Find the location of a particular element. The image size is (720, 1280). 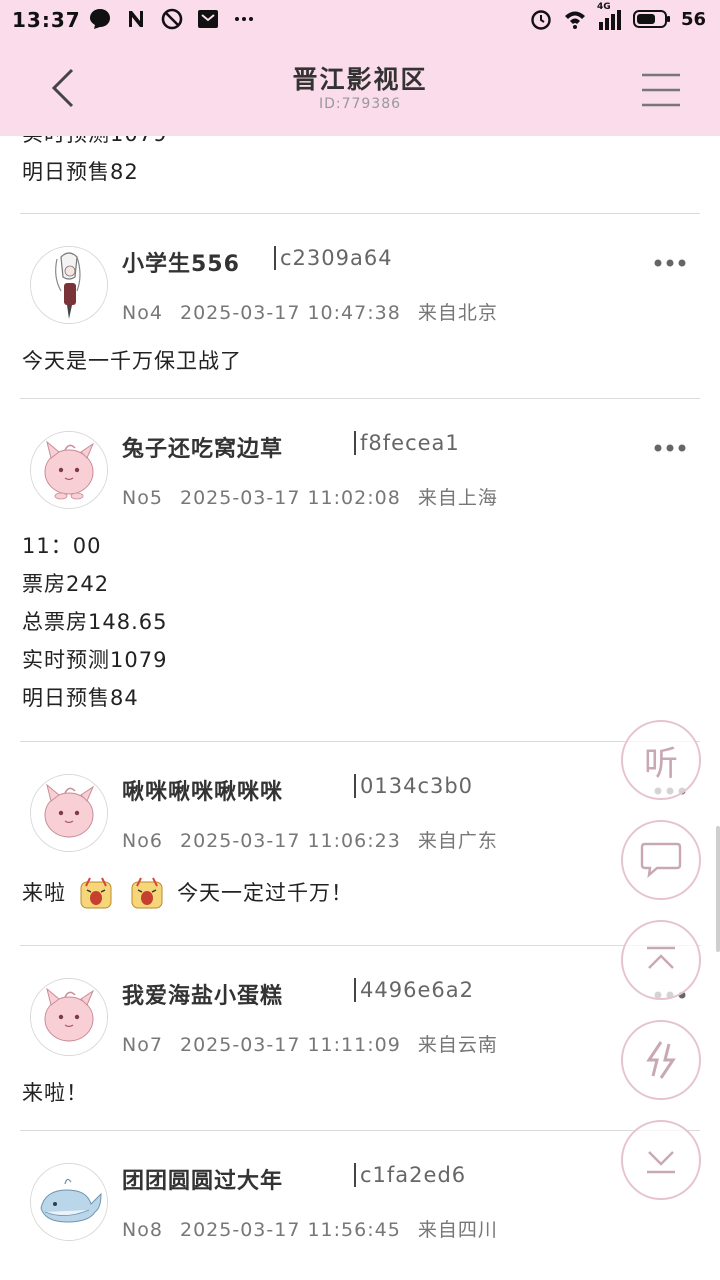

comment-button is located at coordinates (661, 860).